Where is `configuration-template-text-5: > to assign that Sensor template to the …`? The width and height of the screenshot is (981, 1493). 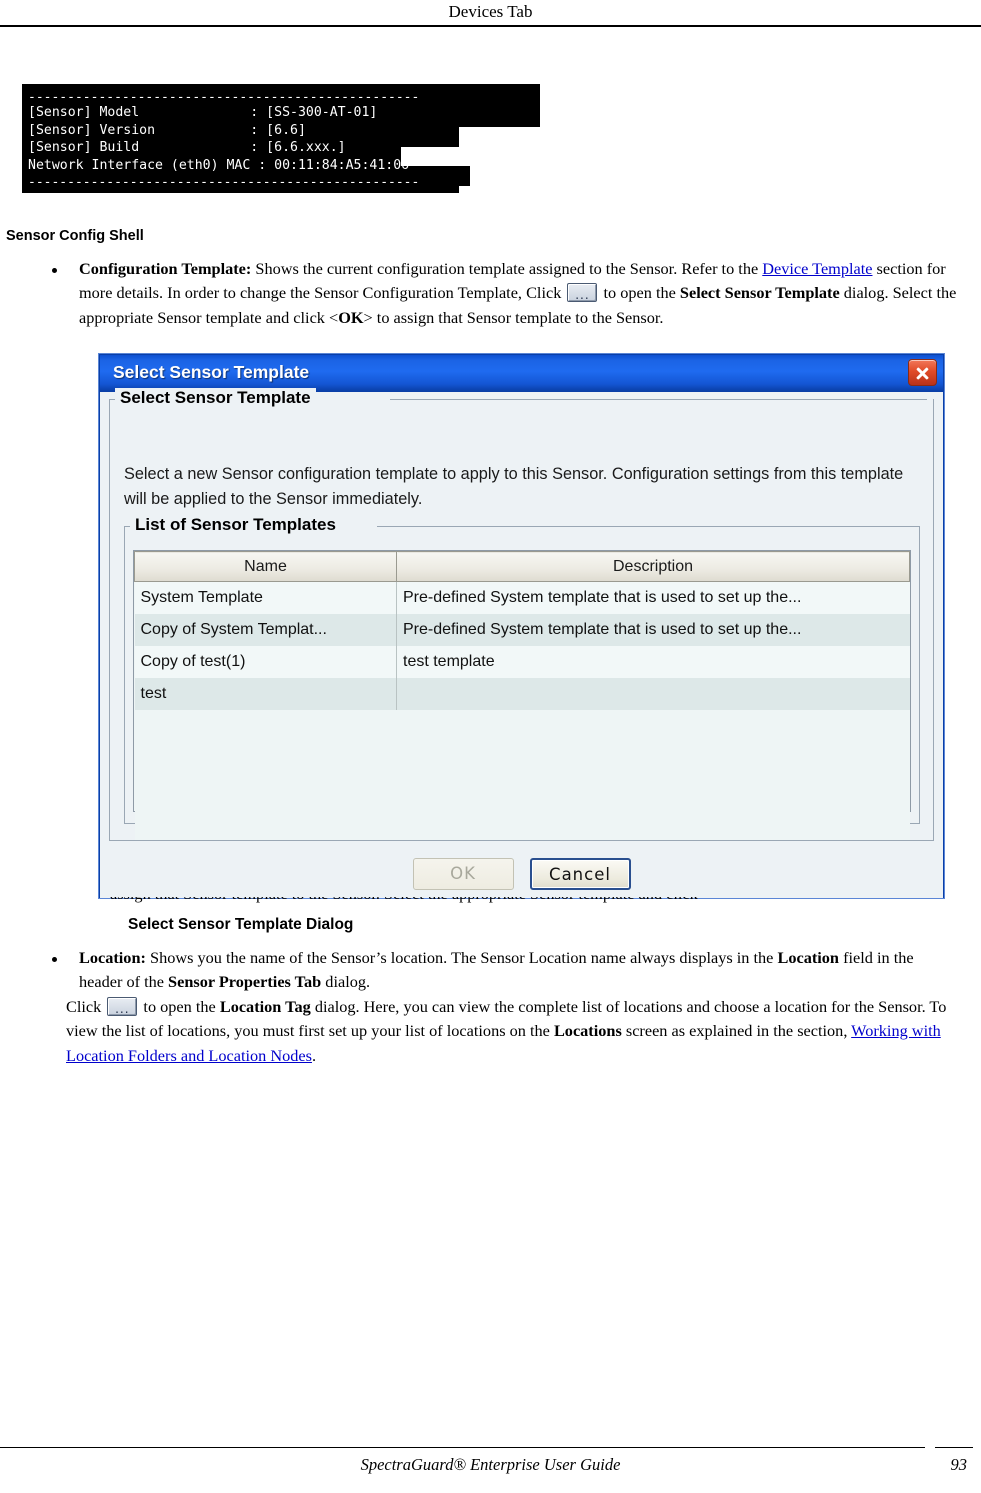 configuration-template-text-5: > to assign that Sensor template to the … is located at coordinates (513, 317).